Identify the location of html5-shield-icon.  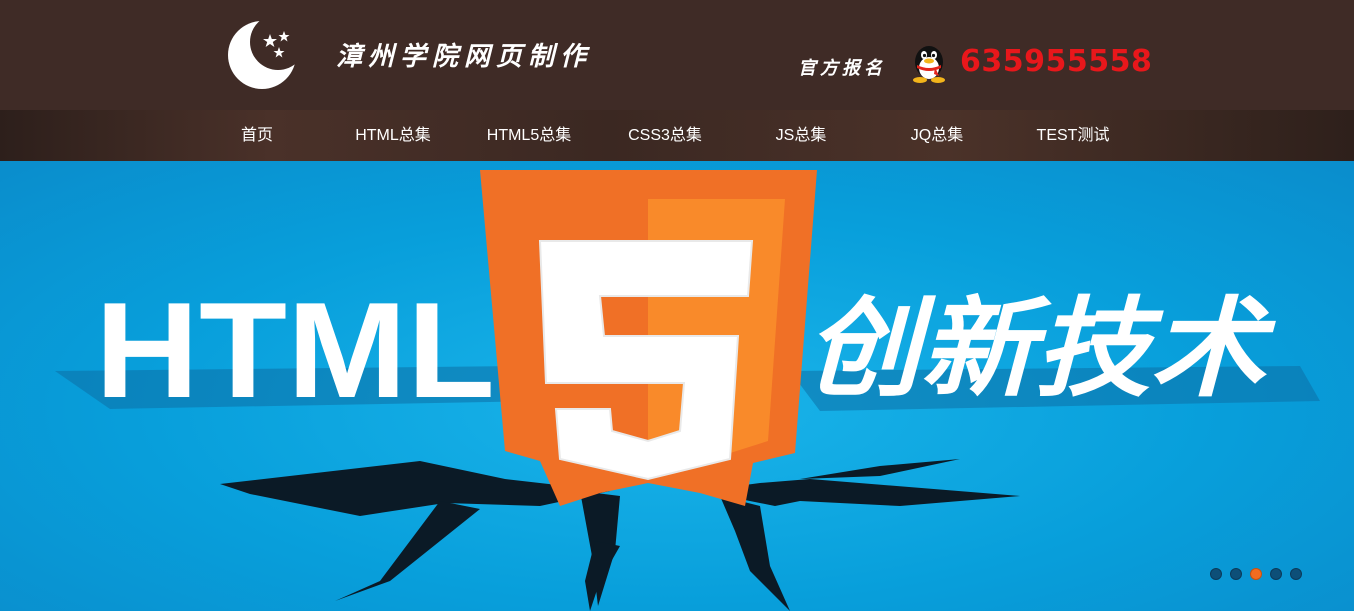
(648, 338).